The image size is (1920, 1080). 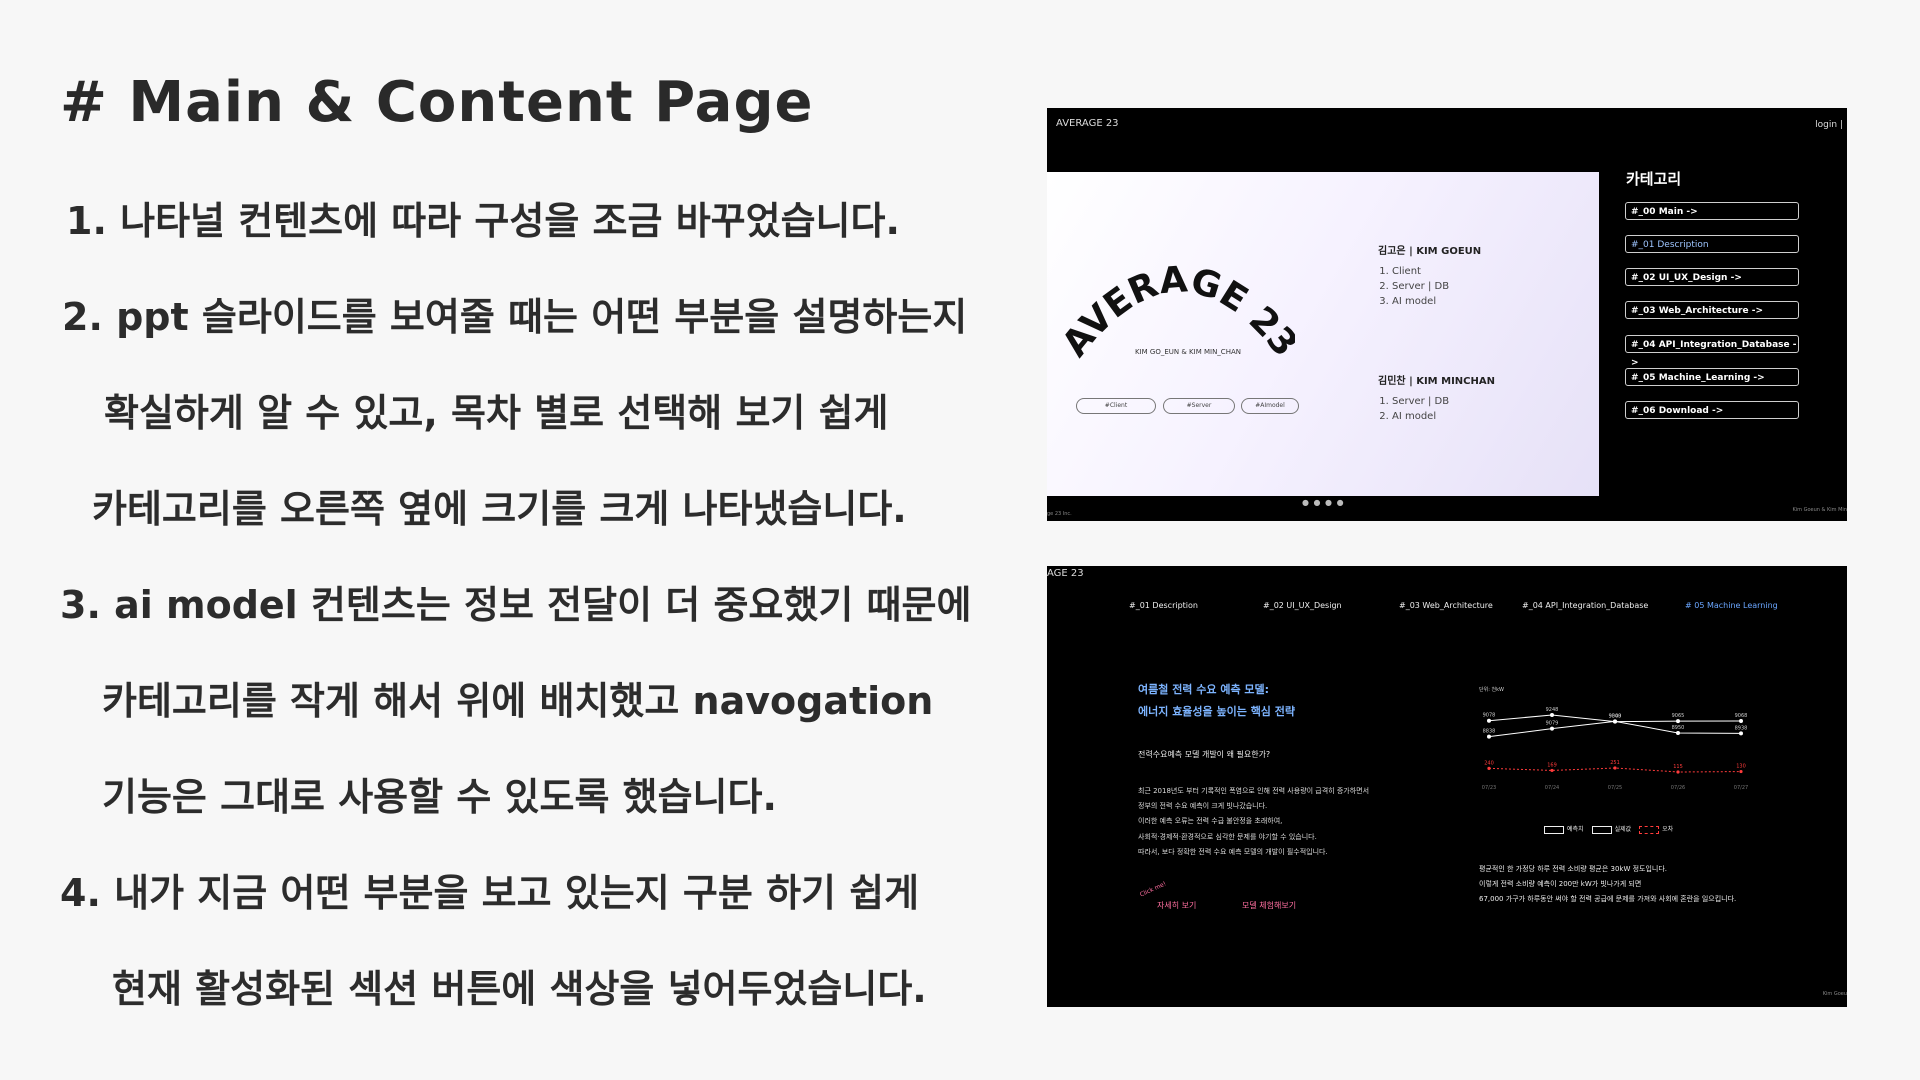 What do you see at coordinates (1678, 728) in the screenshot?
I see `data-label: 8950` at bounding box center [1678, 728].